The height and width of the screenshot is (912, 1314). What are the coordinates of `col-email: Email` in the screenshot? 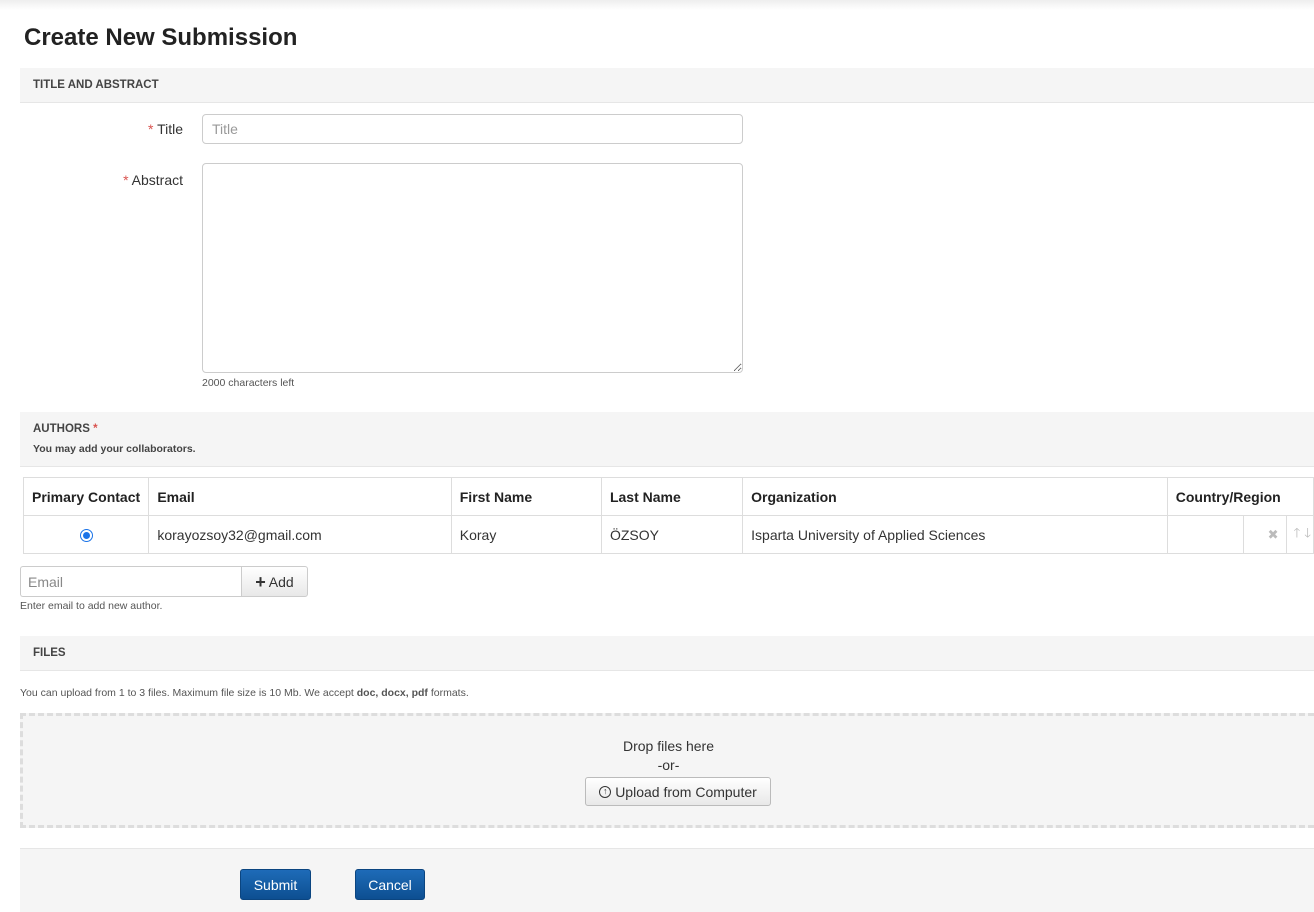 It's located at (300, 496).